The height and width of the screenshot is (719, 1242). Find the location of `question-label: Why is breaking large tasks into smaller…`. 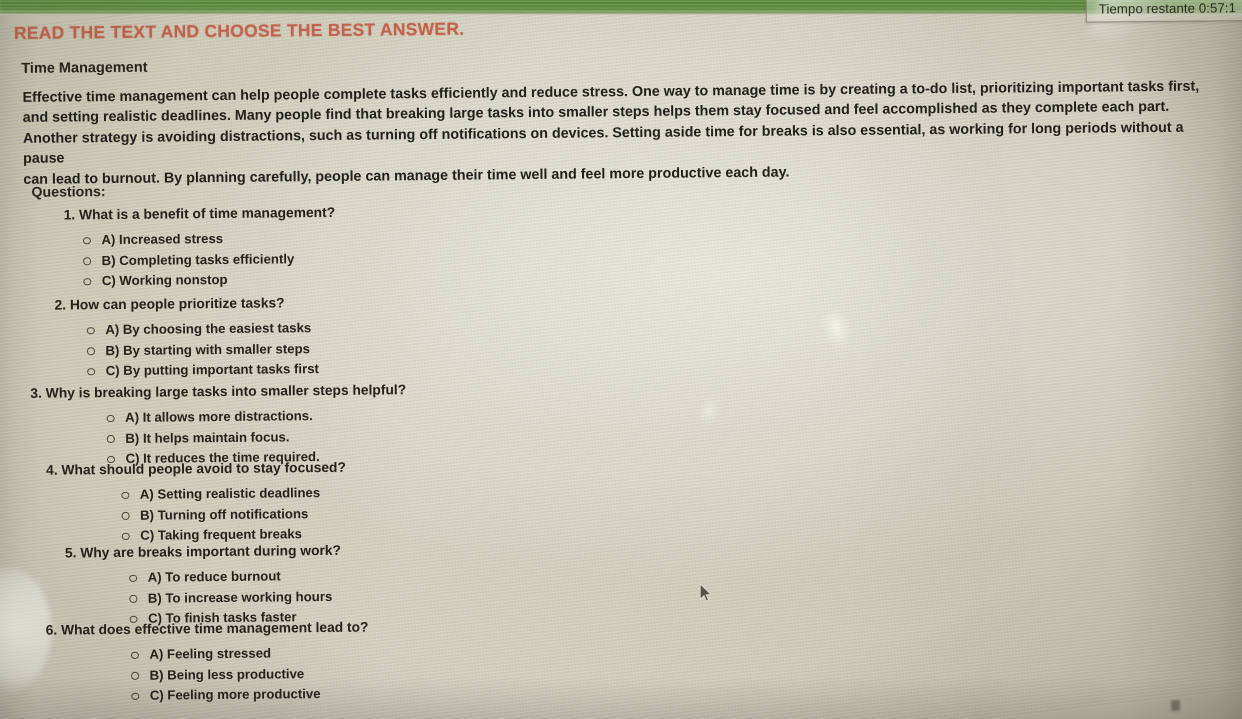

question-label: Why is breaking large tasks into smaller… is located at coordinates (226, 391).